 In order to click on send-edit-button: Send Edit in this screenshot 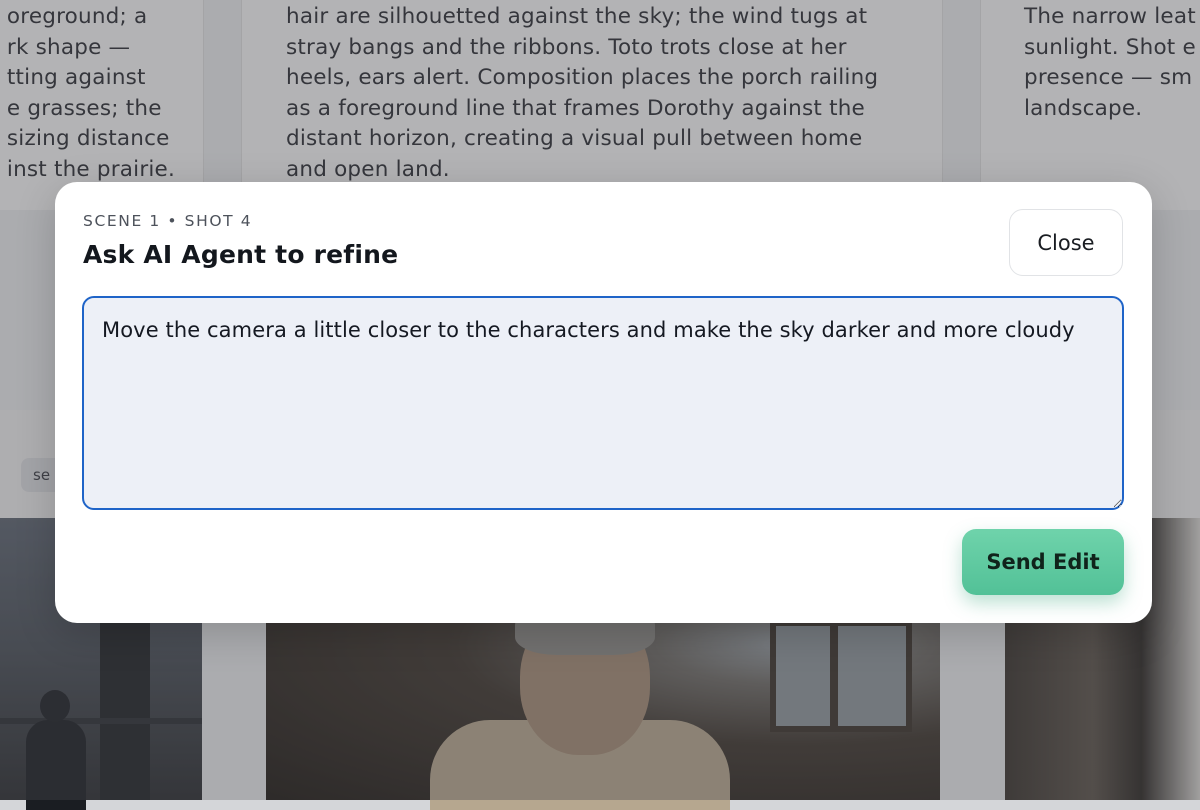, I will do `click(1043, 562)`.